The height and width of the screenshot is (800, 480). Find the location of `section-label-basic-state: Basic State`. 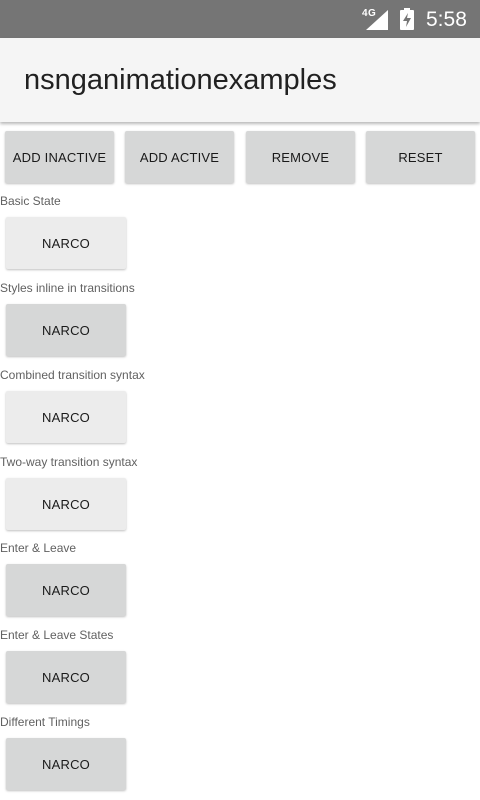

section-label-basic-state: Basic State is located at coordinates (30, 201).